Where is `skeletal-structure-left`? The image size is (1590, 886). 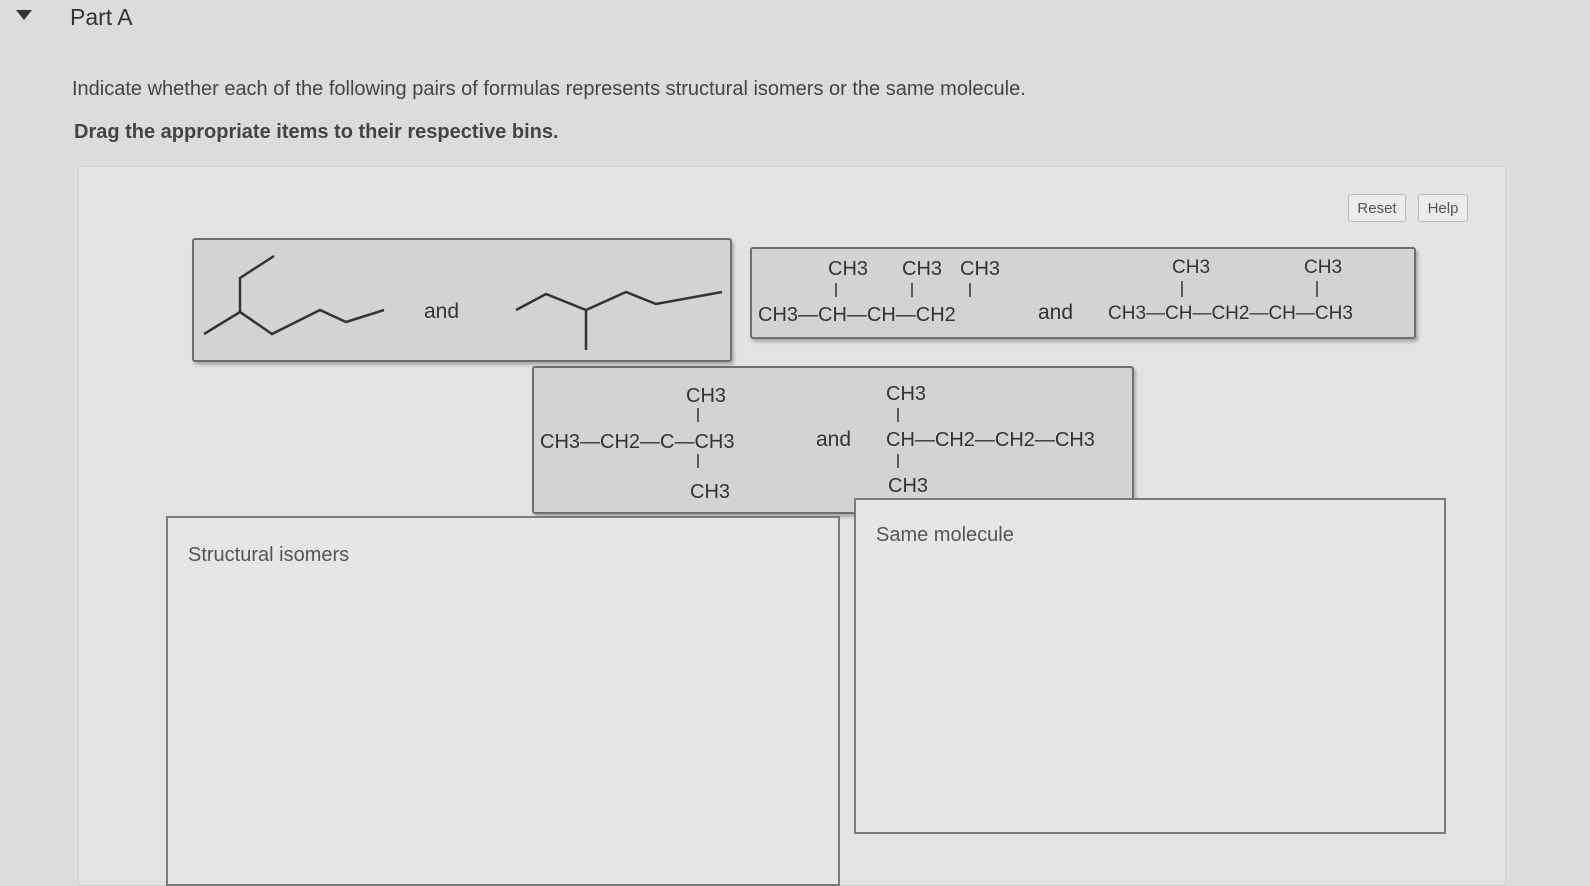
skeletal-structure-left is located at coordinates (294, 322).